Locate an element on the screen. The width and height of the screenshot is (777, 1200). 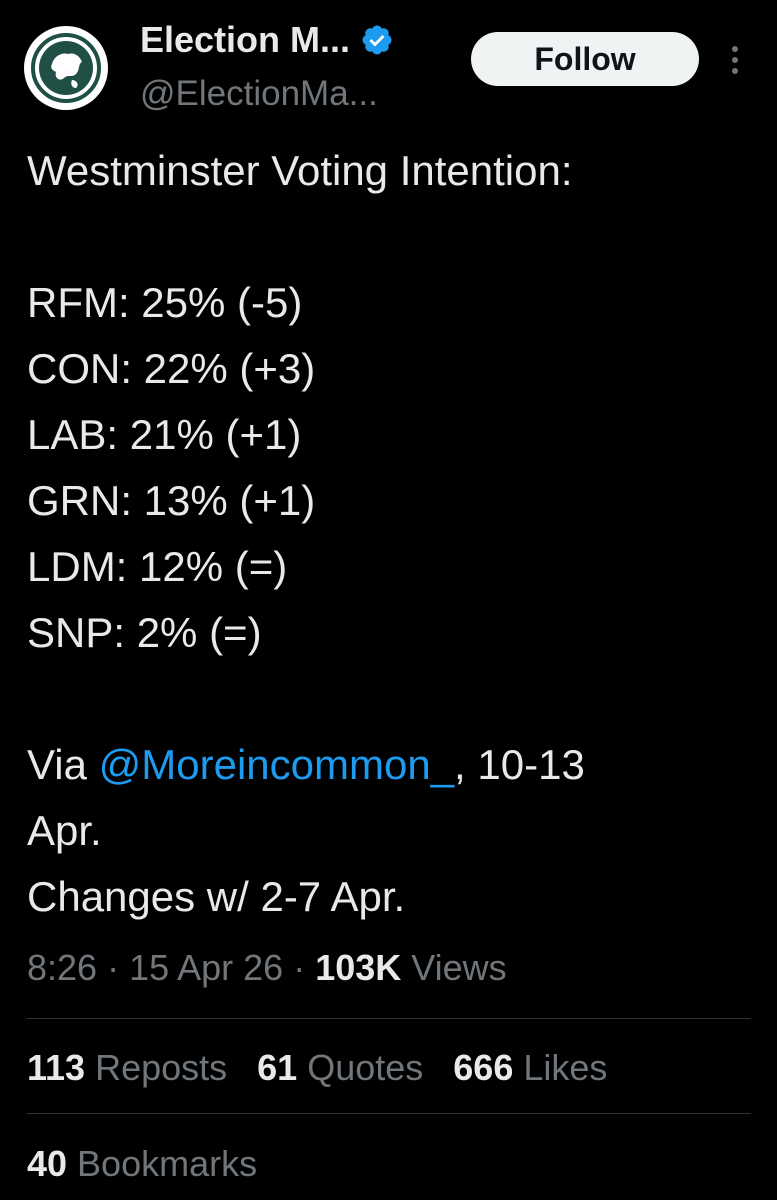
via-line-2: Apr. is located at coordinates (64, 830).